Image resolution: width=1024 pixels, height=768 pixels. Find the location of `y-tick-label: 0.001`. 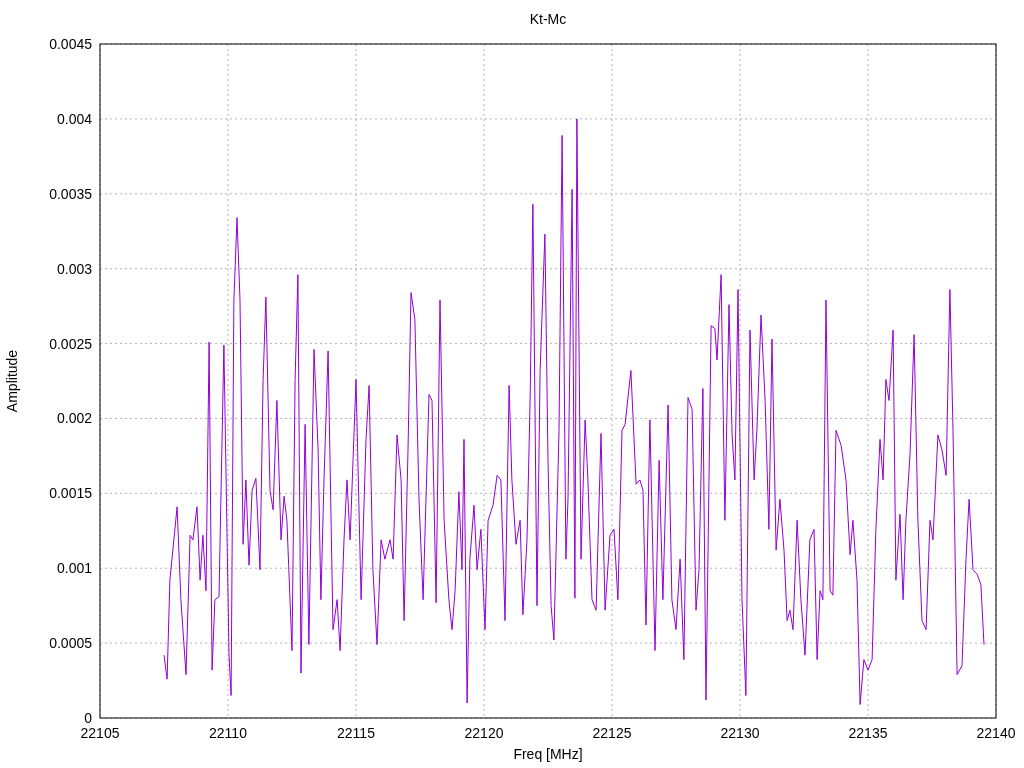

y-tick-label: 0.001 is located at coordinates (74, 568).